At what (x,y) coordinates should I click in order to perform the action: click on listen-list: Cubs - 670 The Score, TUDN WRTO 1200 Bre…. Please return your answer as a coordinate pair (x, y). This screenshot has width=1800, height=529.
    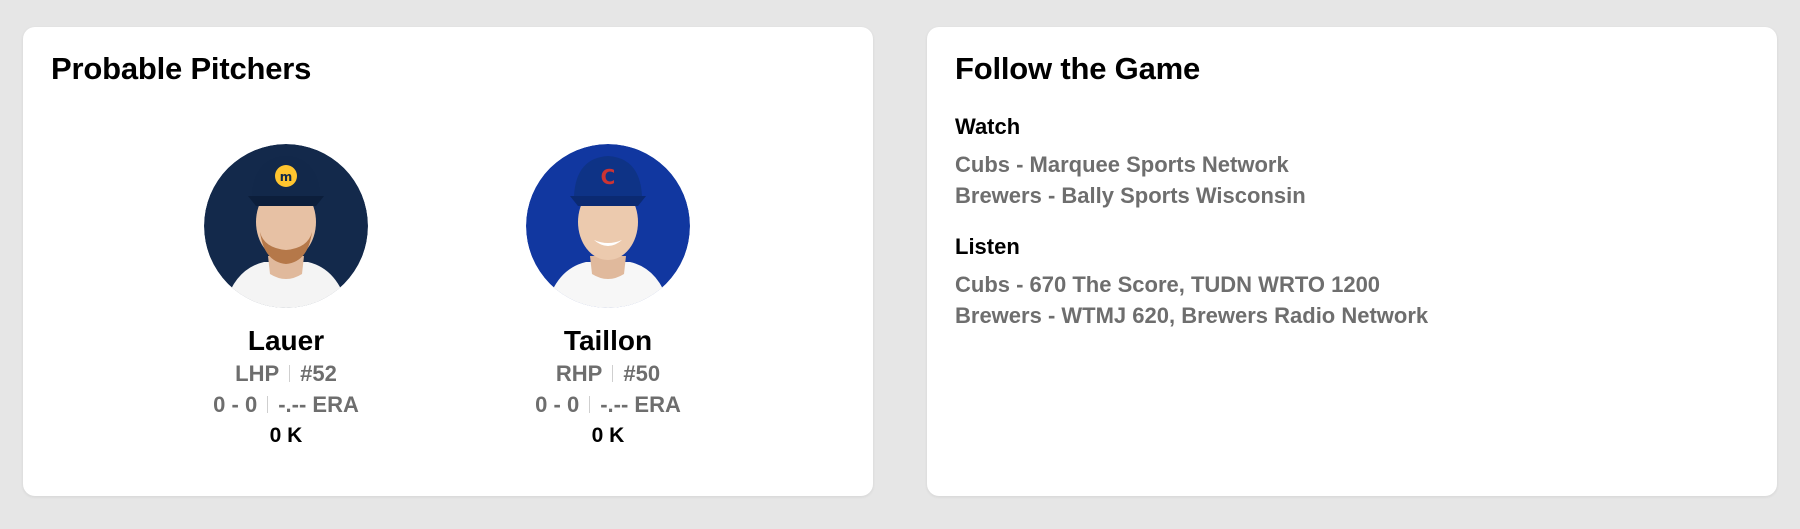
    Looking at the image, I should click on (1191, 300).